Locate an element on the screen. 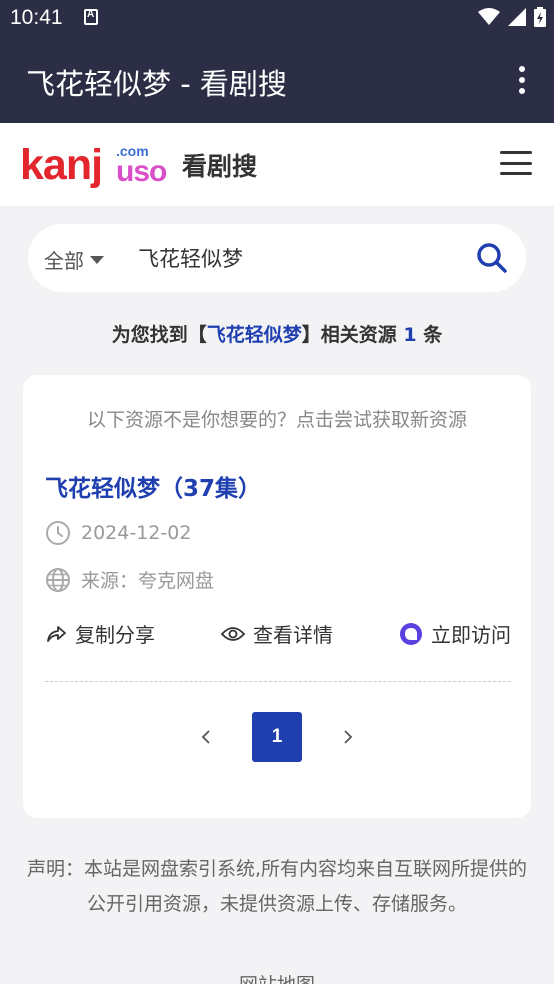  site-name: 看剧搜 is located at coordinates (220, 166).